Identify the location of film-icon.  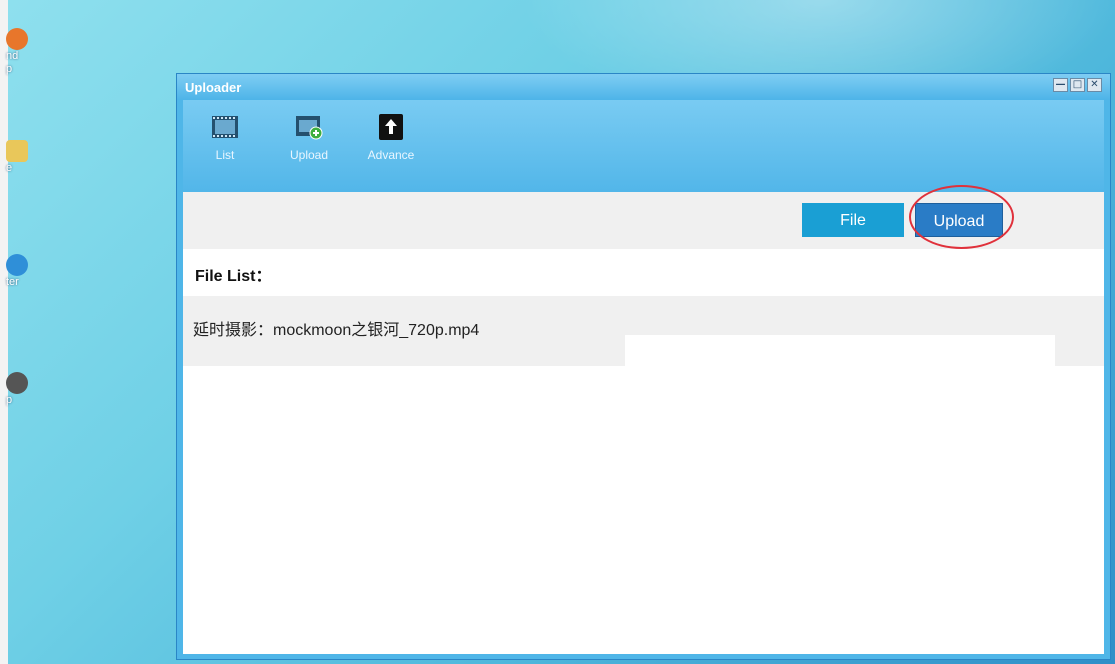
(225, 127).